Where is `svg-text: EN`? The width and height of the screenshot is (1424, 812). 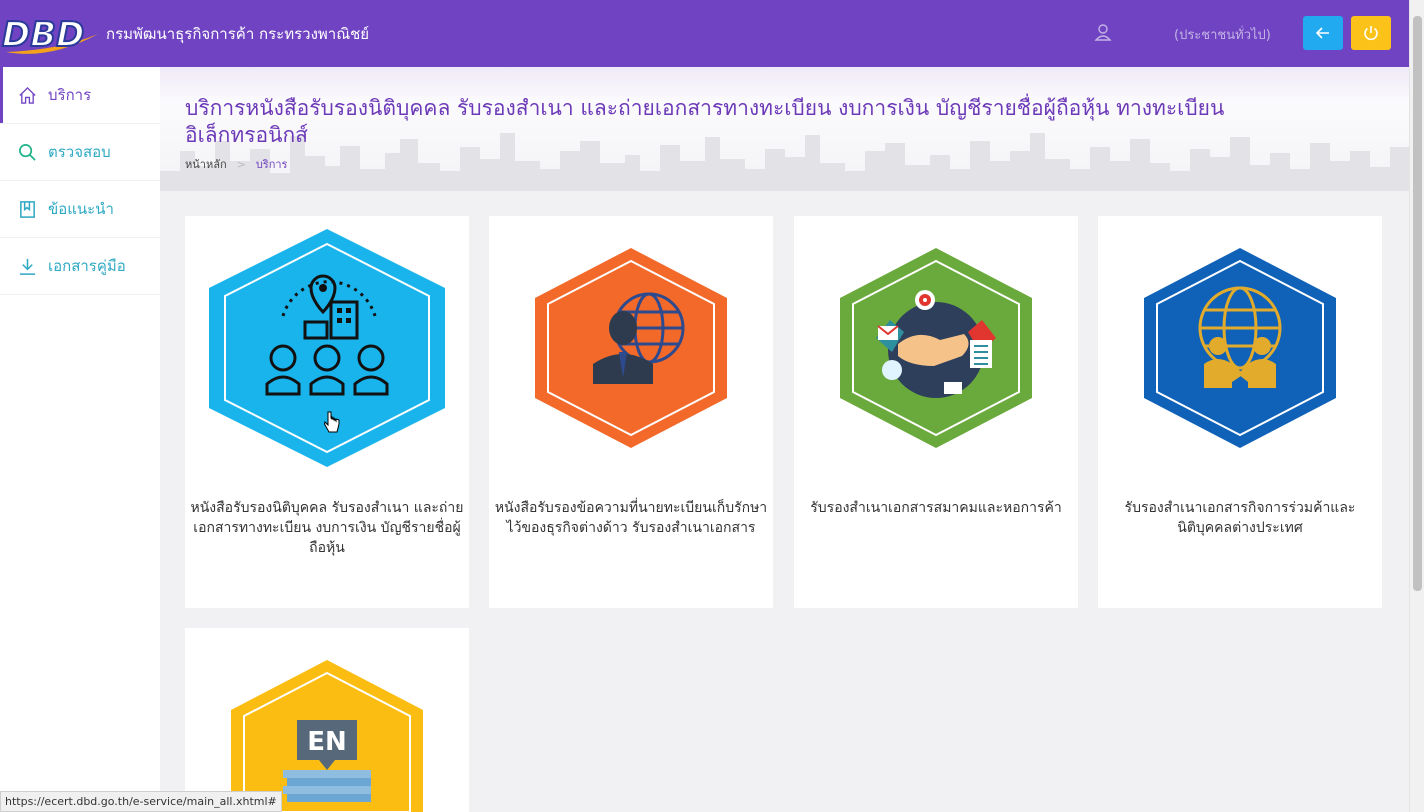
svg-text: EN is located at coordinates (327, 742).